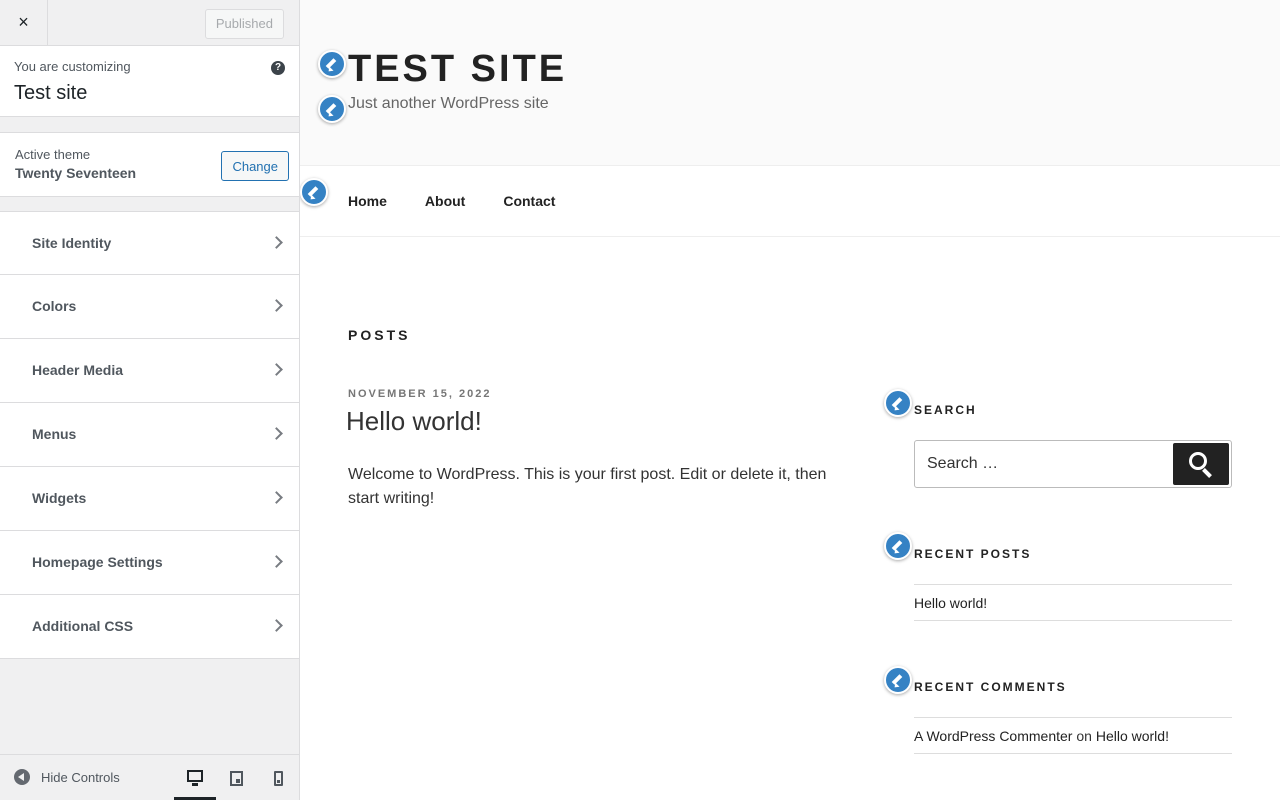 Image resolution: width=1280 pixels, height=800 pixels. Describe the element at coordinates (898, 680) in the screenshot. I see `edit-recent-comments-pencil-icon` at that location.